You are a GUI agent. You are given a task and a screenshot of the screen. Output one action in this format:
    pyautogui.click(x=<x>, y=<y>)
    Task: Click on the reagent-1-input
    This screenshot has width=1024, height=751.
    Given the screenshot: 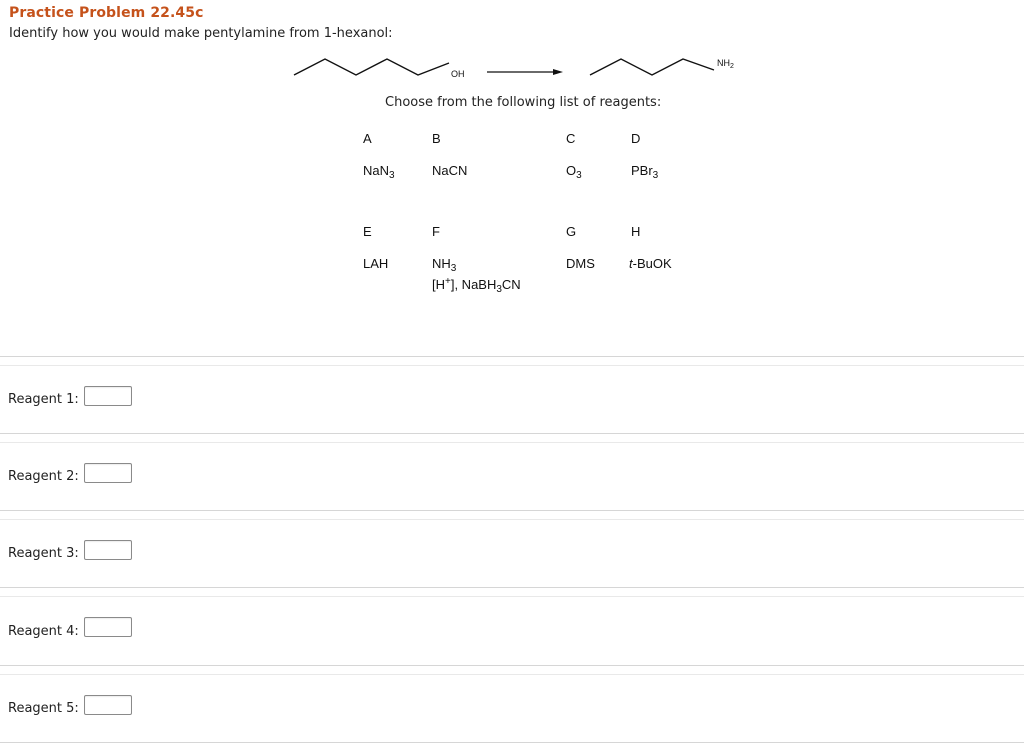 What is the action you would take?
    pyautogui.click(x=108, y=396)
    